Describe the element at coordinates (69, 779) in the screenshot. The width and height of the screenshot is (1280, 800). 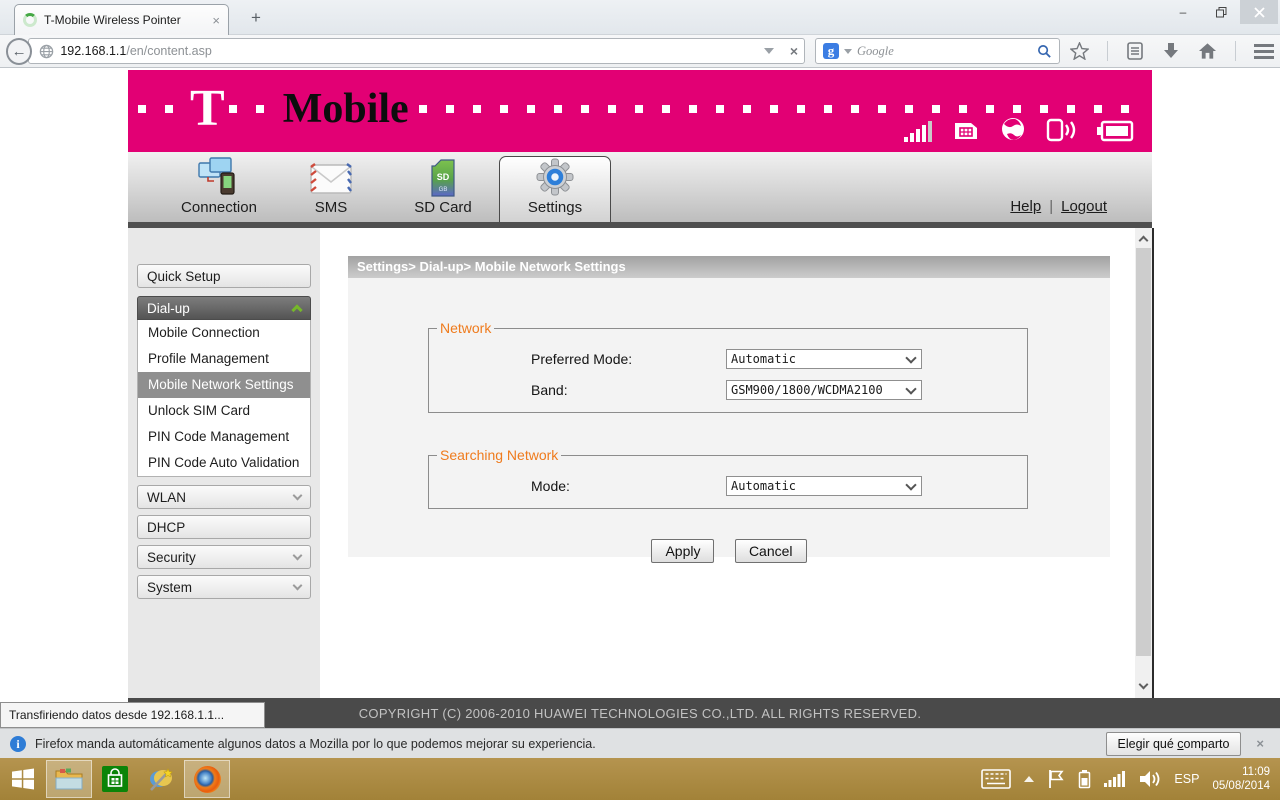
I see `taskbar-file-explorer` at that location.